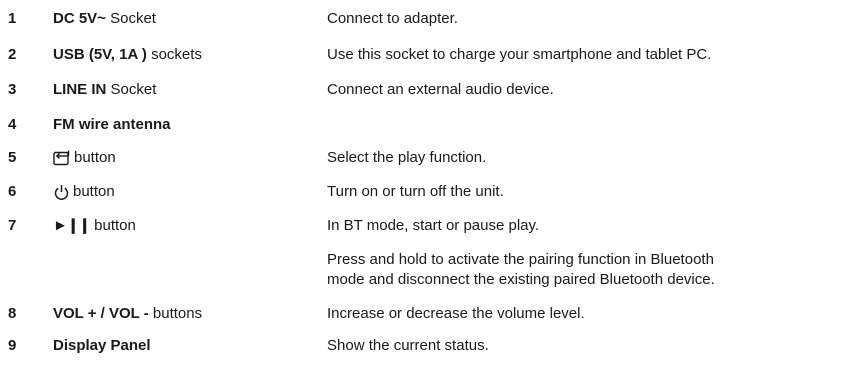  I want to click on description-line: Connect an external audio device., so click(440, 89).